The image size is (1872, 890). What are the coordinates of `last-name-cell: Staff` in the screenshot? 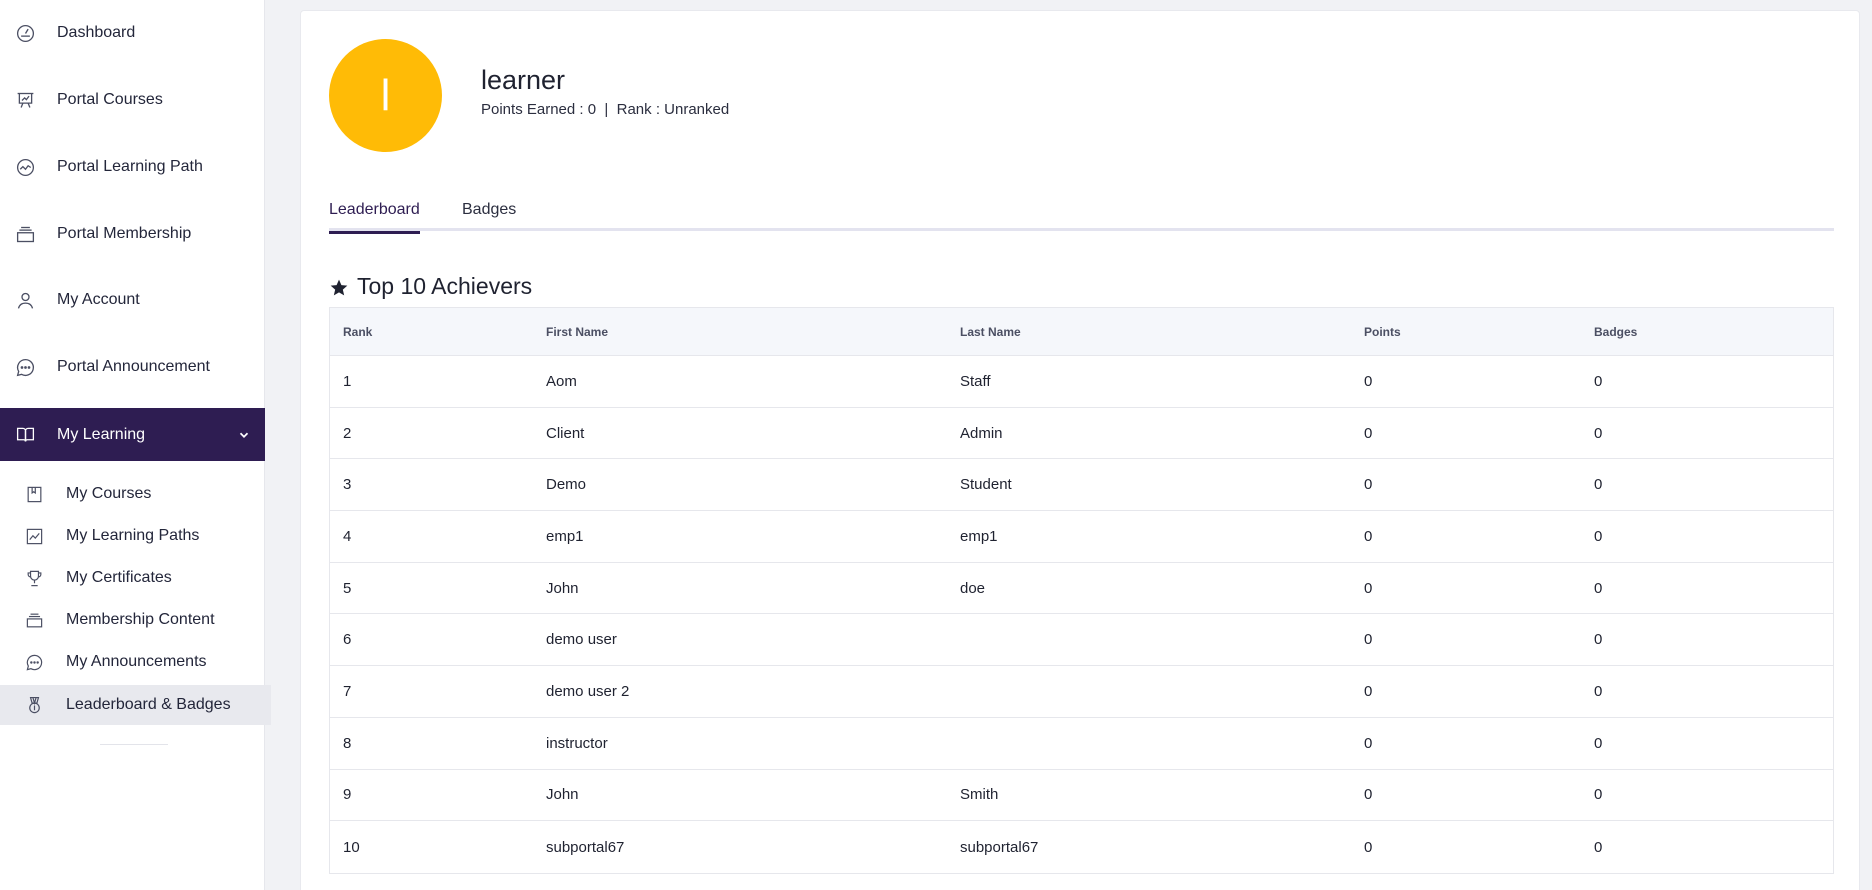 It's located at (975, 381).